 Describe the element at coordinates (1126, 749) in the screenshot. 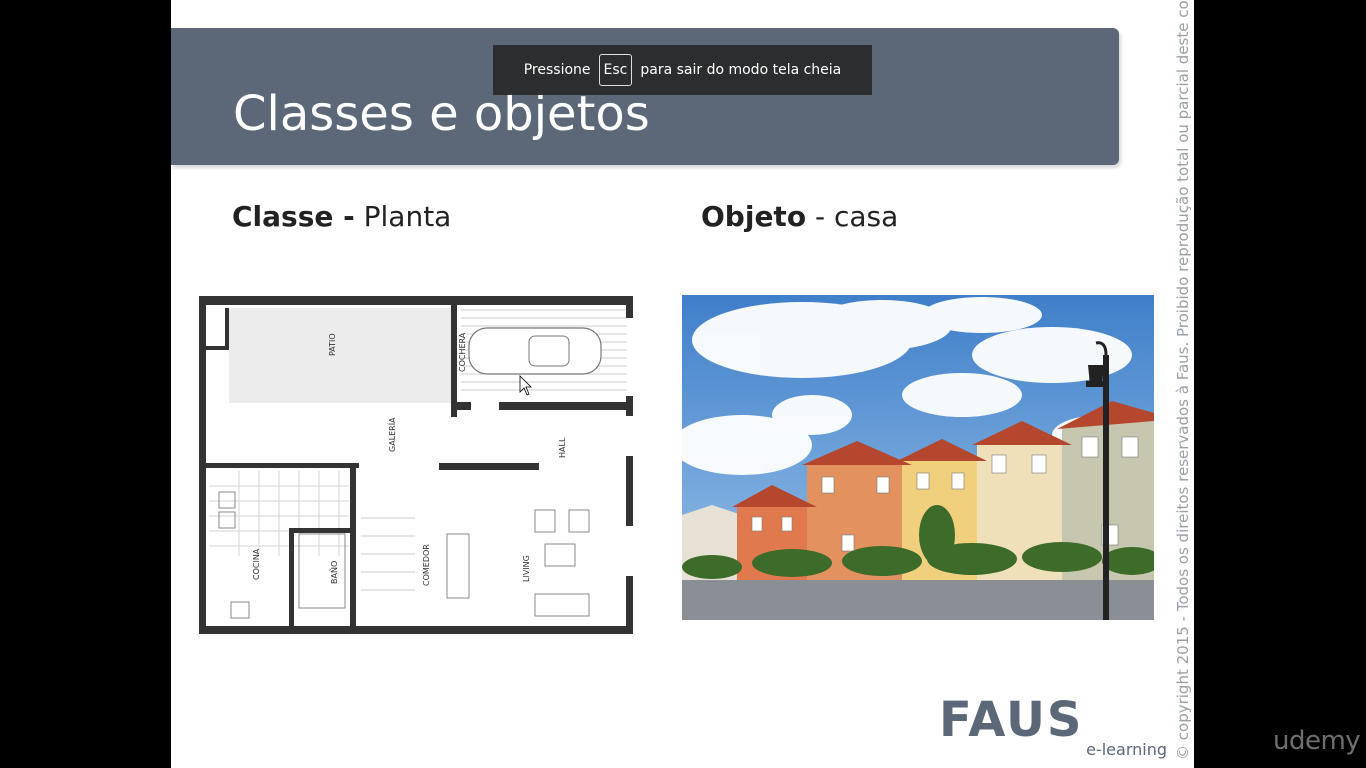

I see `logo-subtitle: e-learning` at that location.